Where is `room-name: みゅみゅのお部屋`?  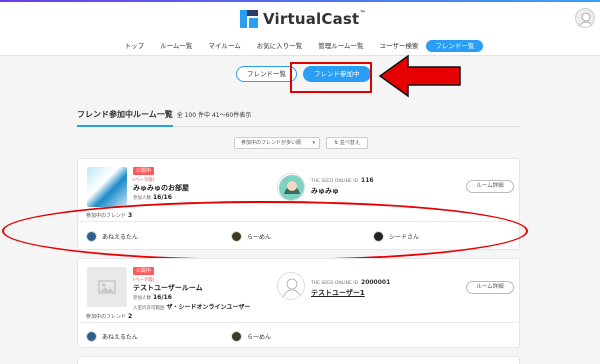
room-name: みゅみゅのお部屋 is located at coordinates (161, 188).